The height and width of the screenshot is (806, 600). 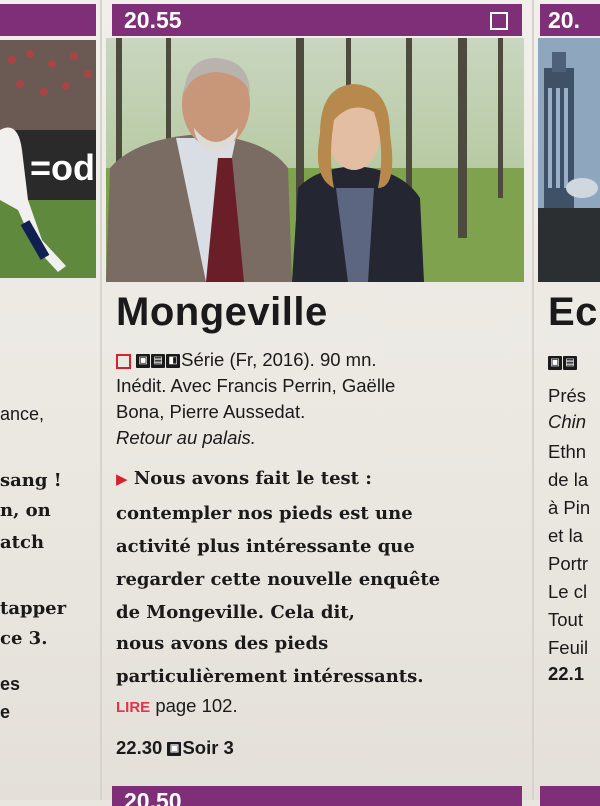 I want to click on left-line-7: es, so click(x=10, y=684).